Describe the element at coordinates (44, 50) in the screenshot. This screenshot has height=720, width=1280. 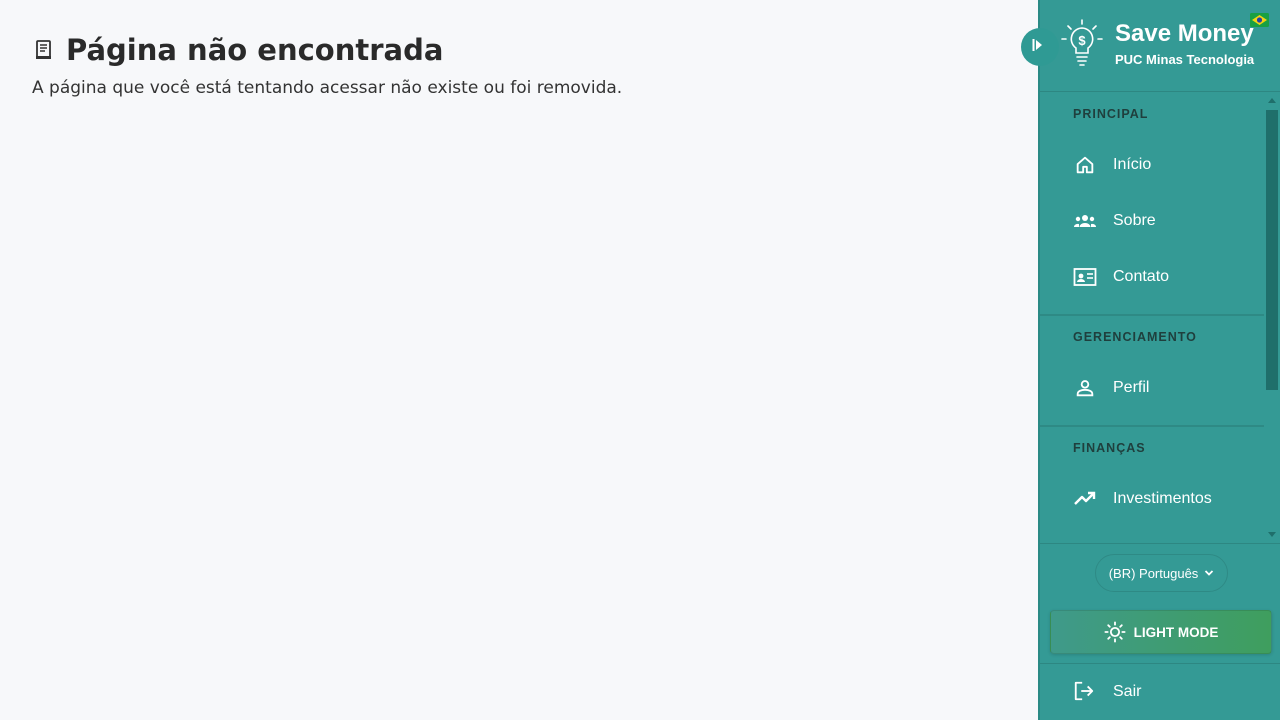
I see `document-icon` at that location.